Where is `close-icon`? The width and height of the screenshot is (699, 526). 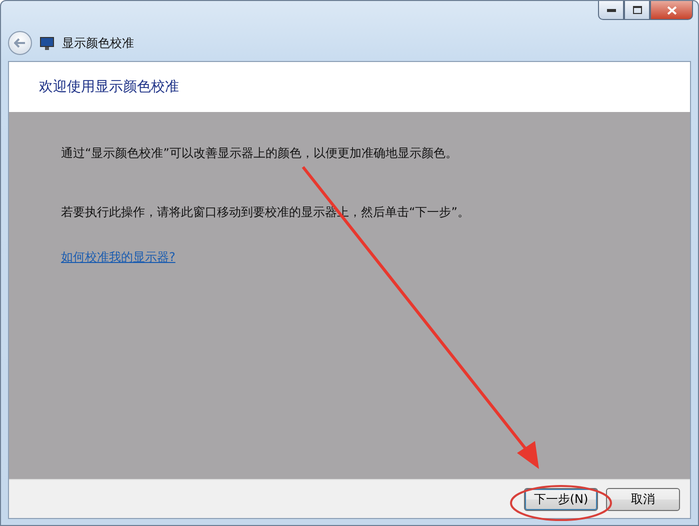
close-icon is located at coordinates (671, 10).